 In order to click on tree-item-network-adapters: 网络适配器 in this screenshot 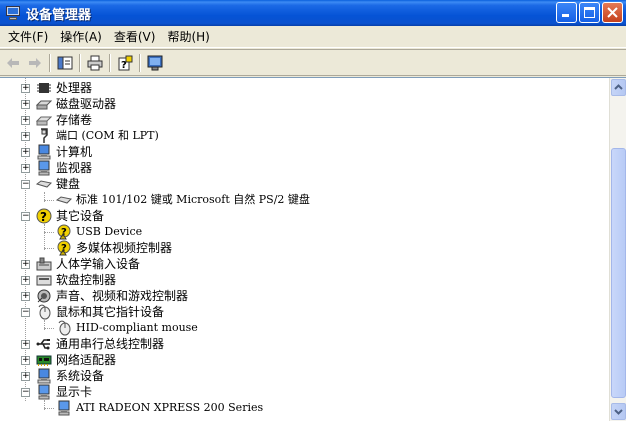, I will do `click(76, 360)`.